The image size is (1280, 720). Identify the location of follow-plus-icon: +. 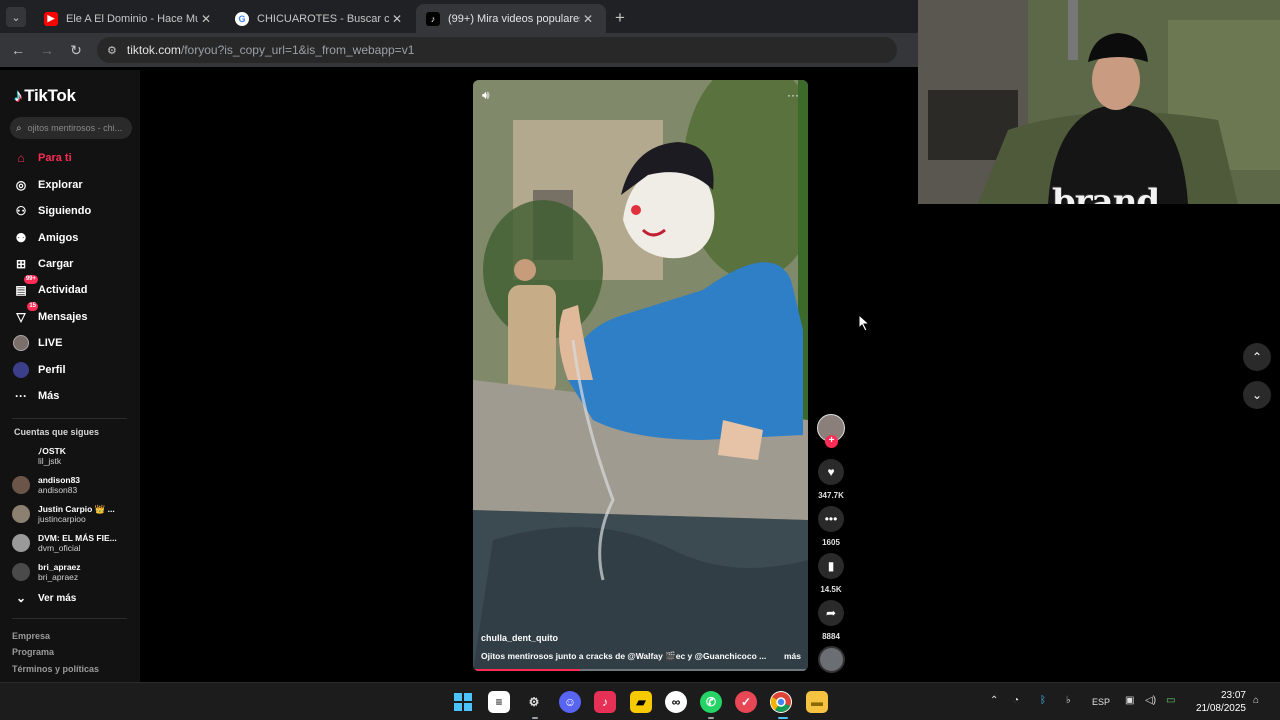
(831, 441).